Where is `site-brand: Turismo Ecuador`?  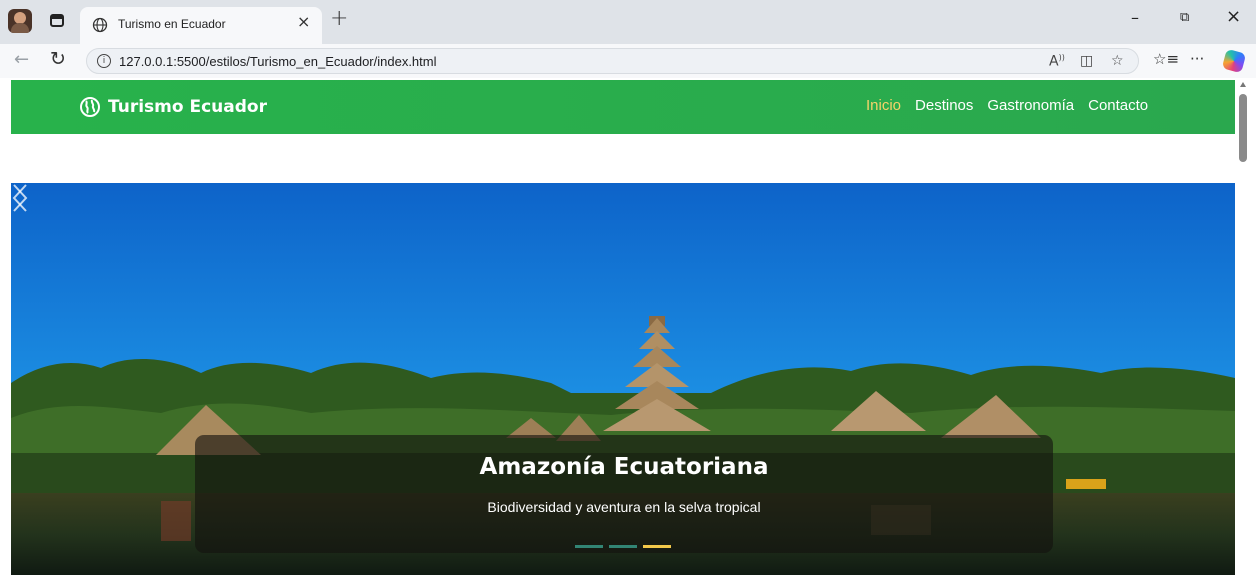
site-brand: Turismo Ecuador is located at coordinates (173, 107).